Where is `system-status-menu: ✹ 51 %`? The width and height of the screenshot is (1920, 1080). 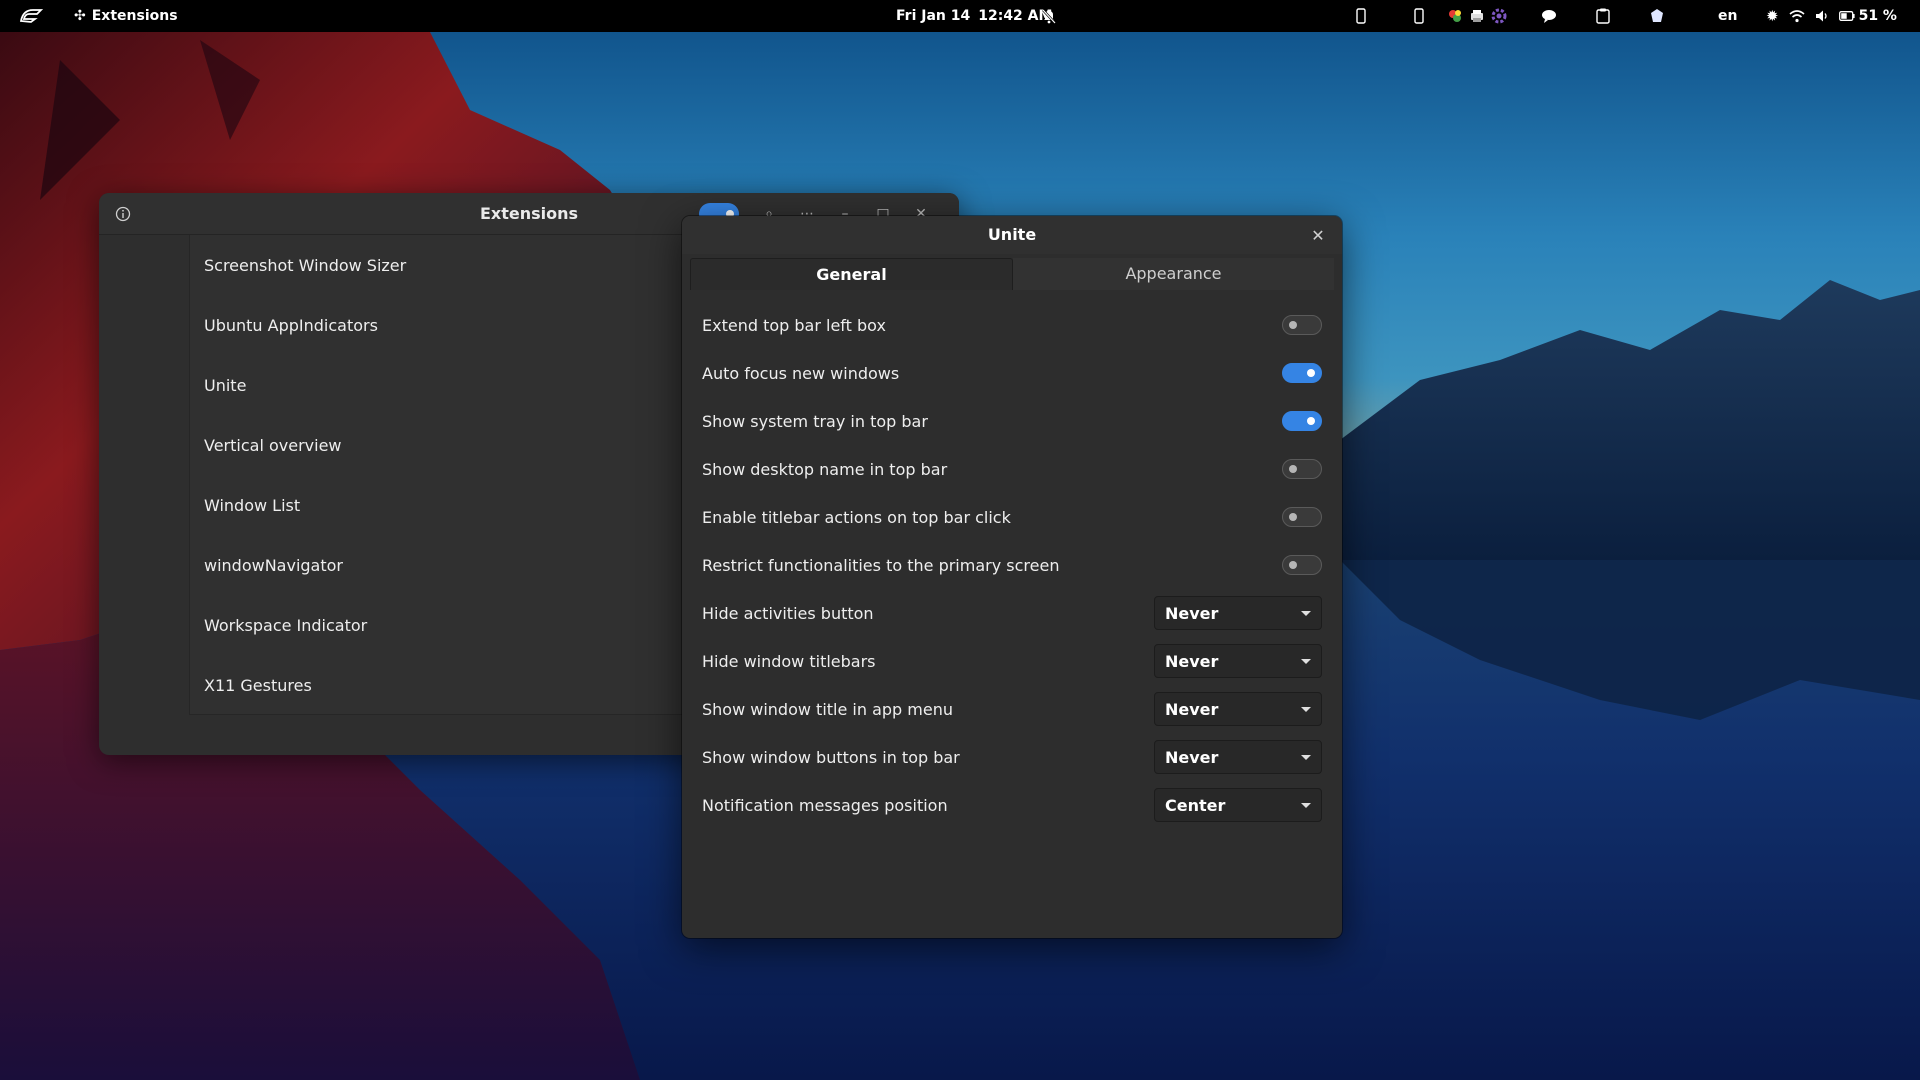 system-status-menu: ✹ 51 % is located at coordinates (1831, 16).